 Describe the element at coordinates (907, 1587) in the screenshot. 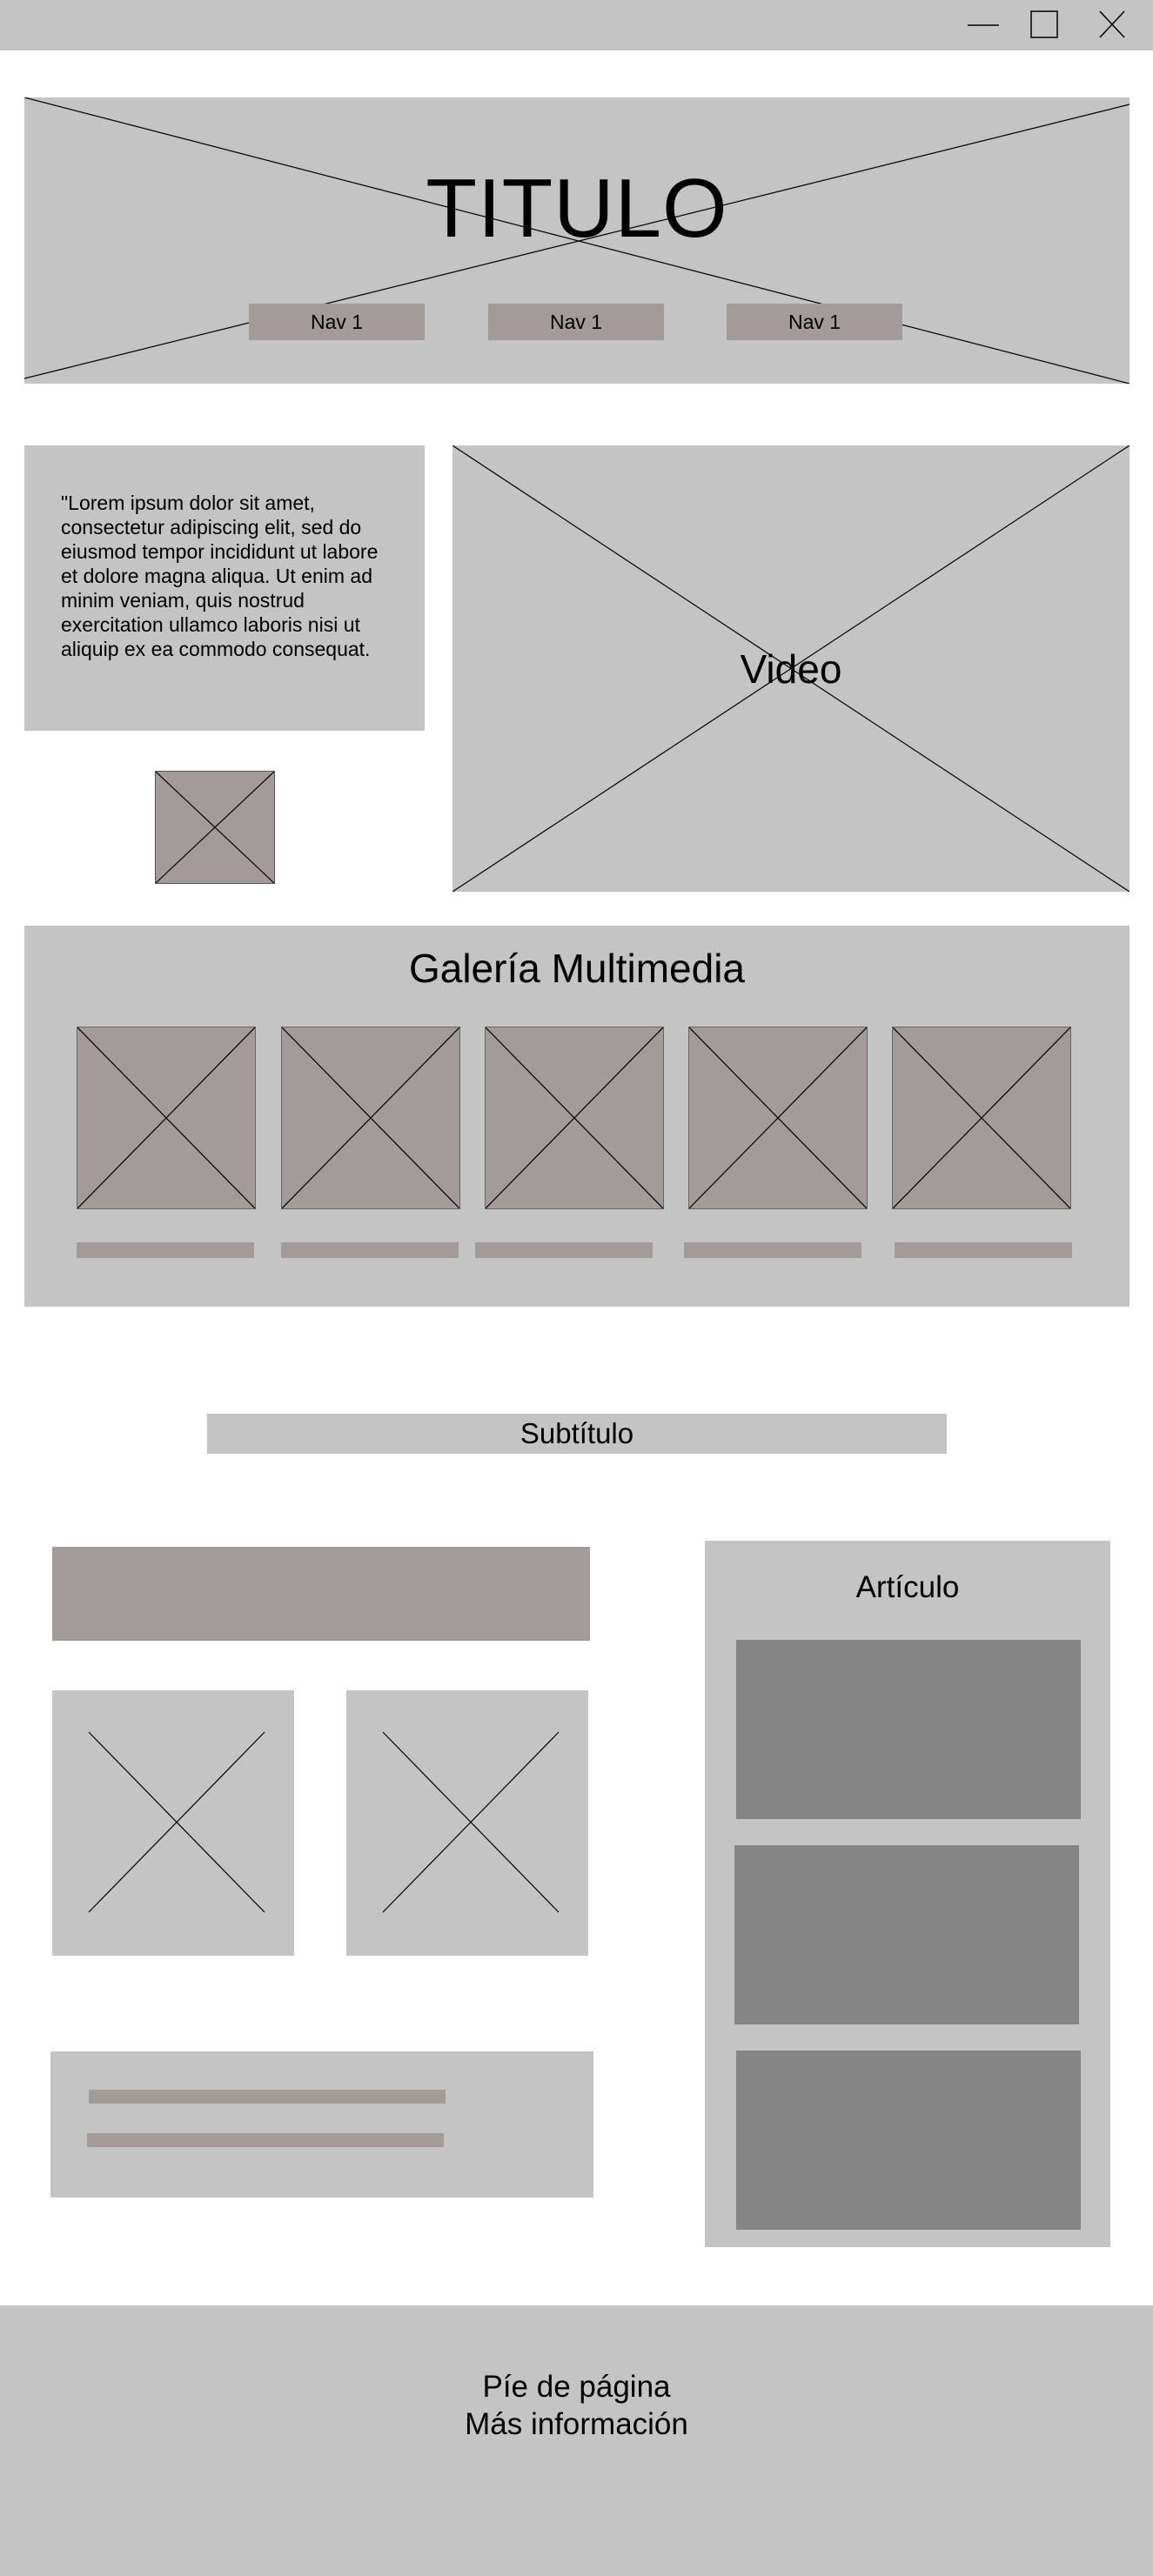

I see `article-title: Artículo` at that location.